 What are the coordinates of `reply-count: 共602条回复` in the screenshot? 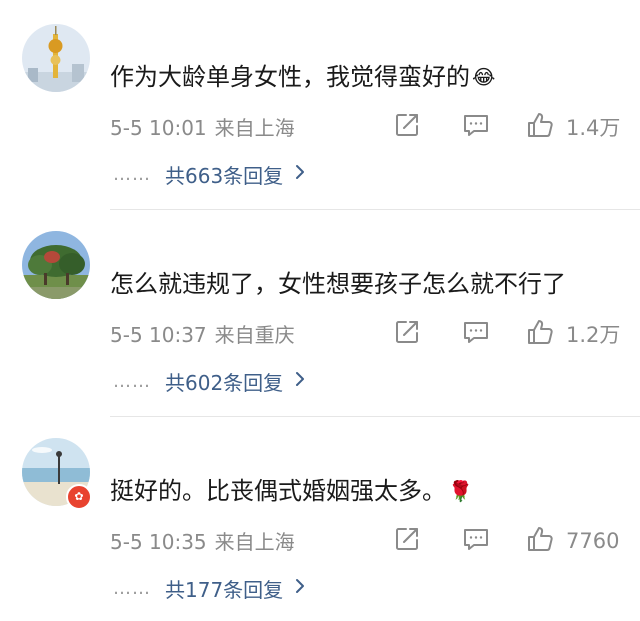 It's located at (224, 382).